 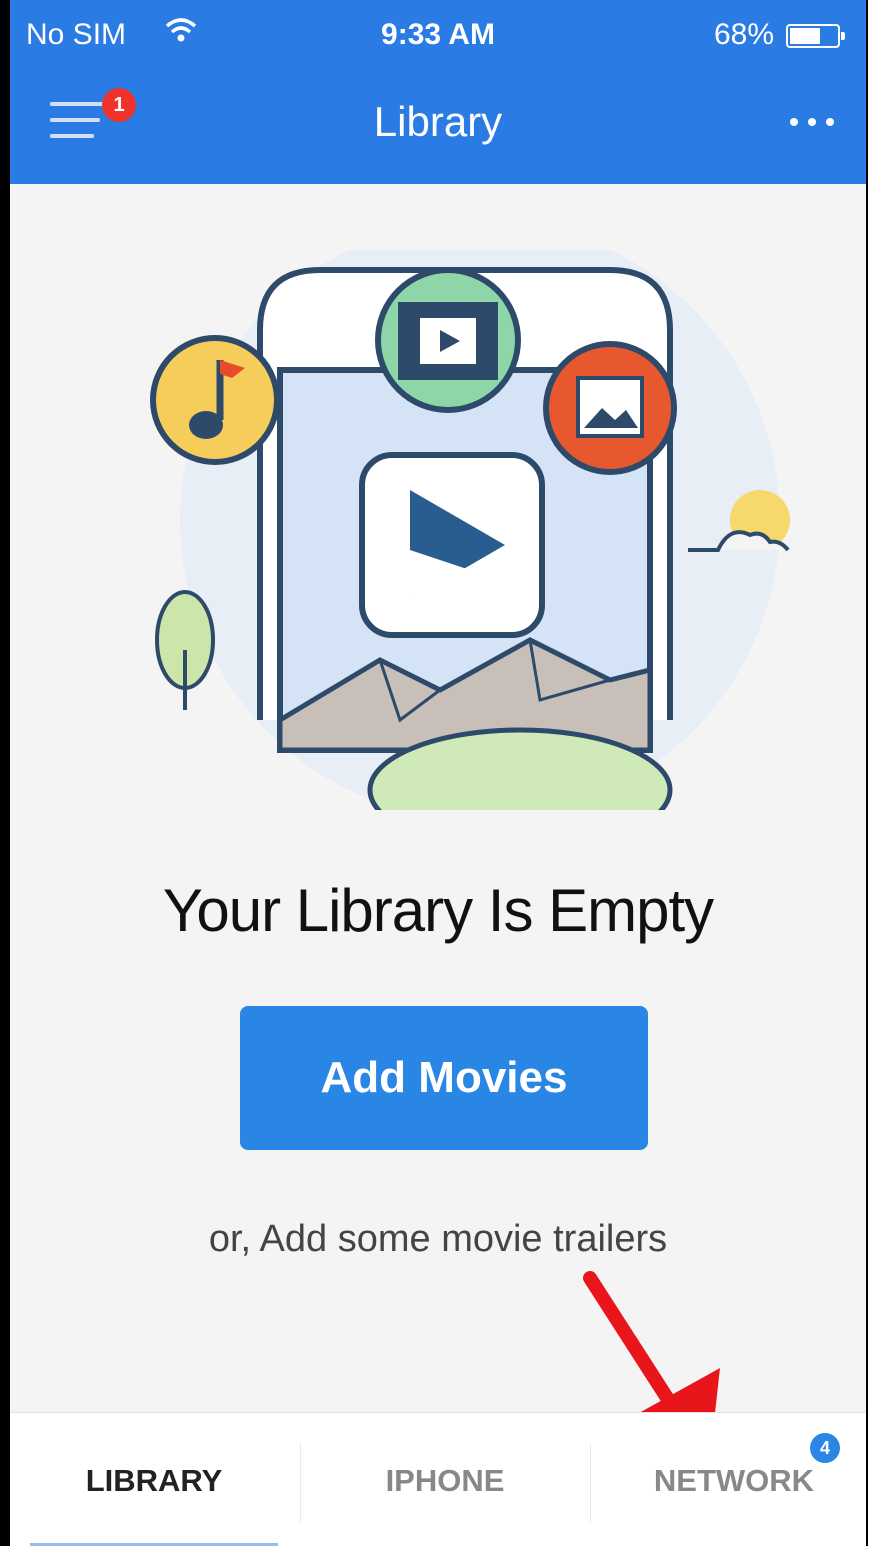 I want to click on tab-iphone: IPHONE, so click(x=445, y=1479).